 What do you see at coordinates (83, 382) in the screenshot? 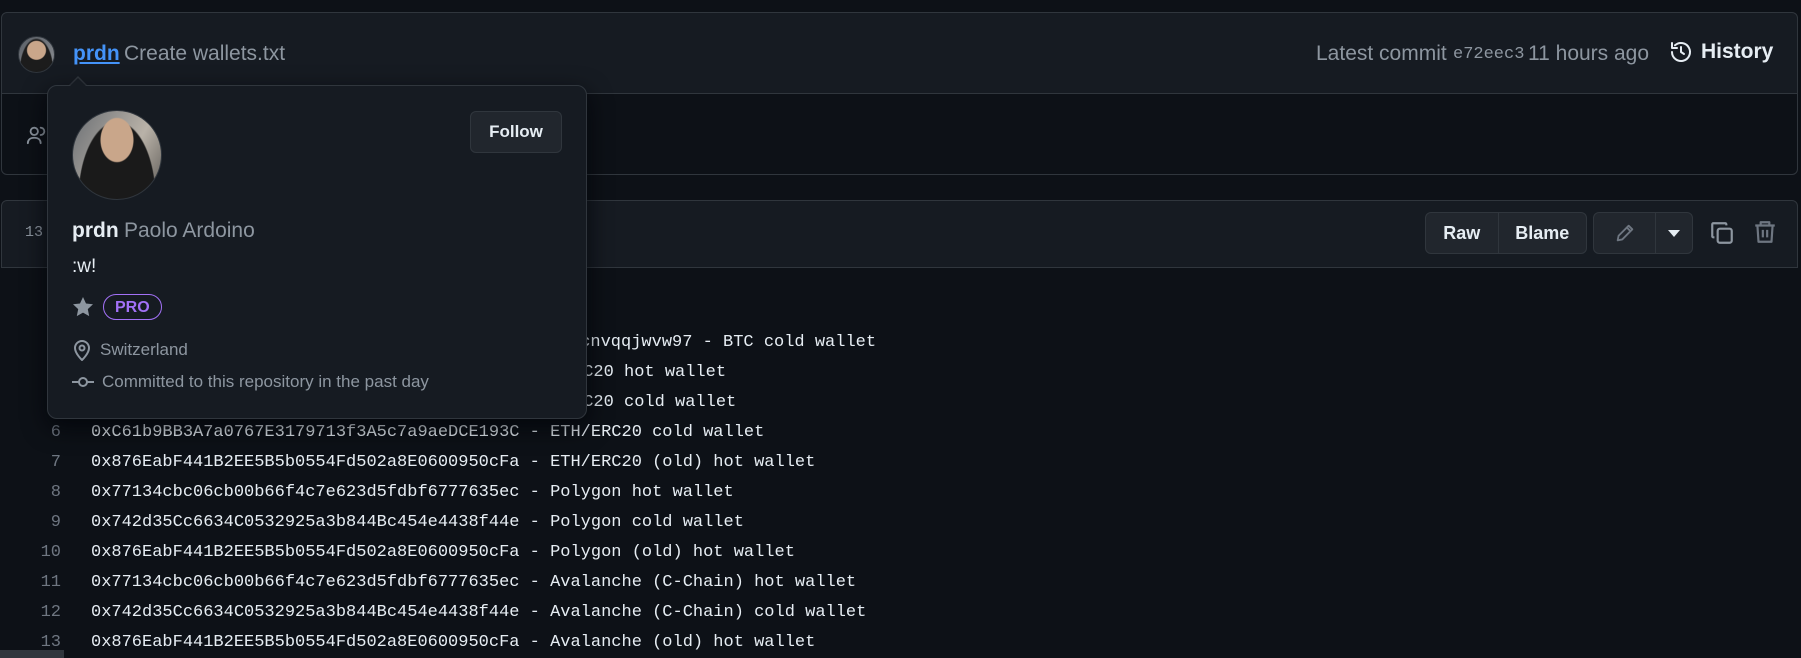
I see `commit-icon` at bounding box center [83, 382].